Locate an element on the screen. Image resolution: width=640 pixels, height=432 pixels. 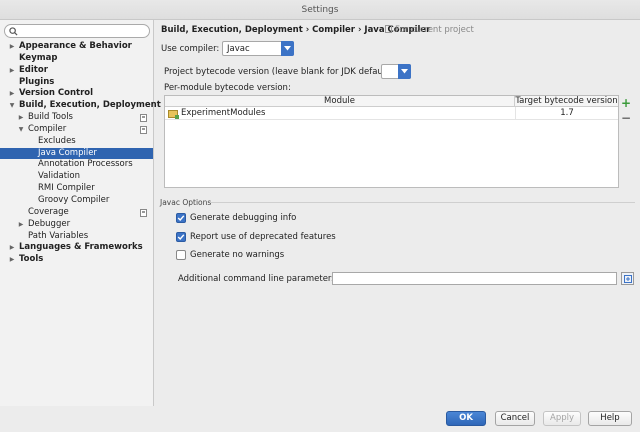
column-header-module: Module is located at coordinates (340, 101).